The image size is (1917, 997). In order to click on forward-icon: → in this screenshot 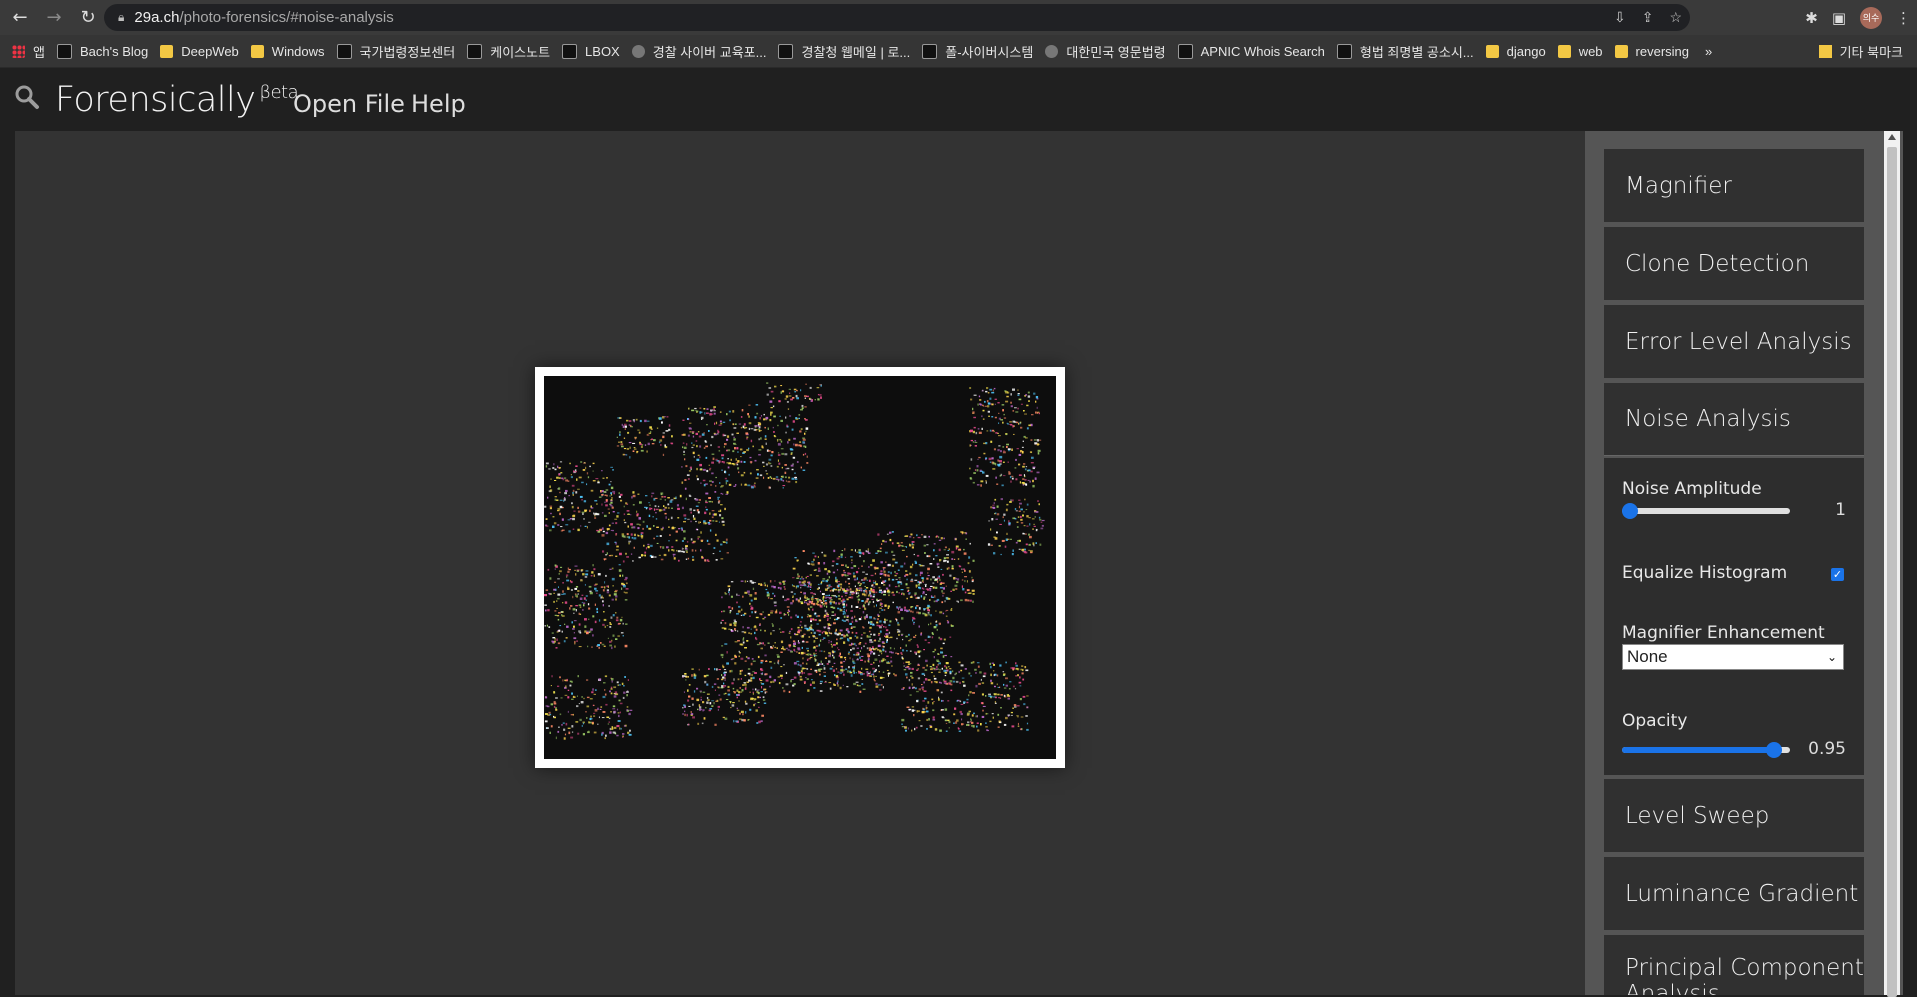, I will do `click(54, 18)`.